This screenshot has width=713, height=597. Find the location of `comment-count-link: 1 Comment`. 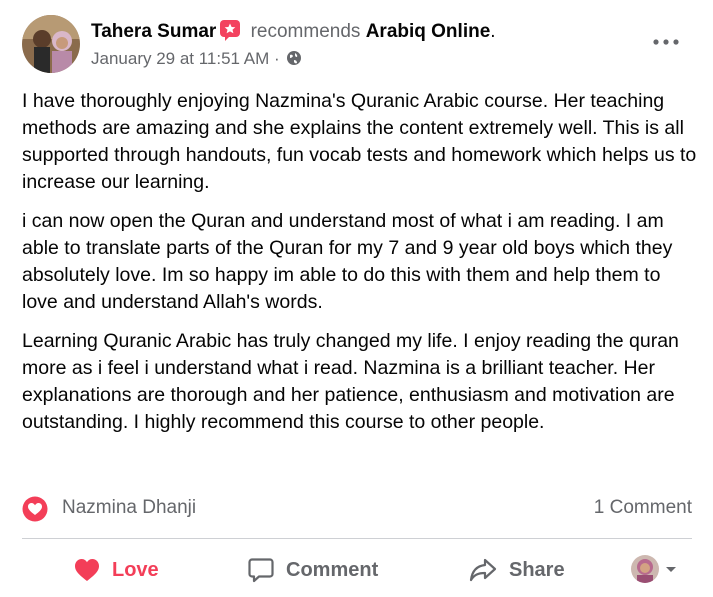

comment-count-link: 1 Comment is located at coordinates (643, 508).